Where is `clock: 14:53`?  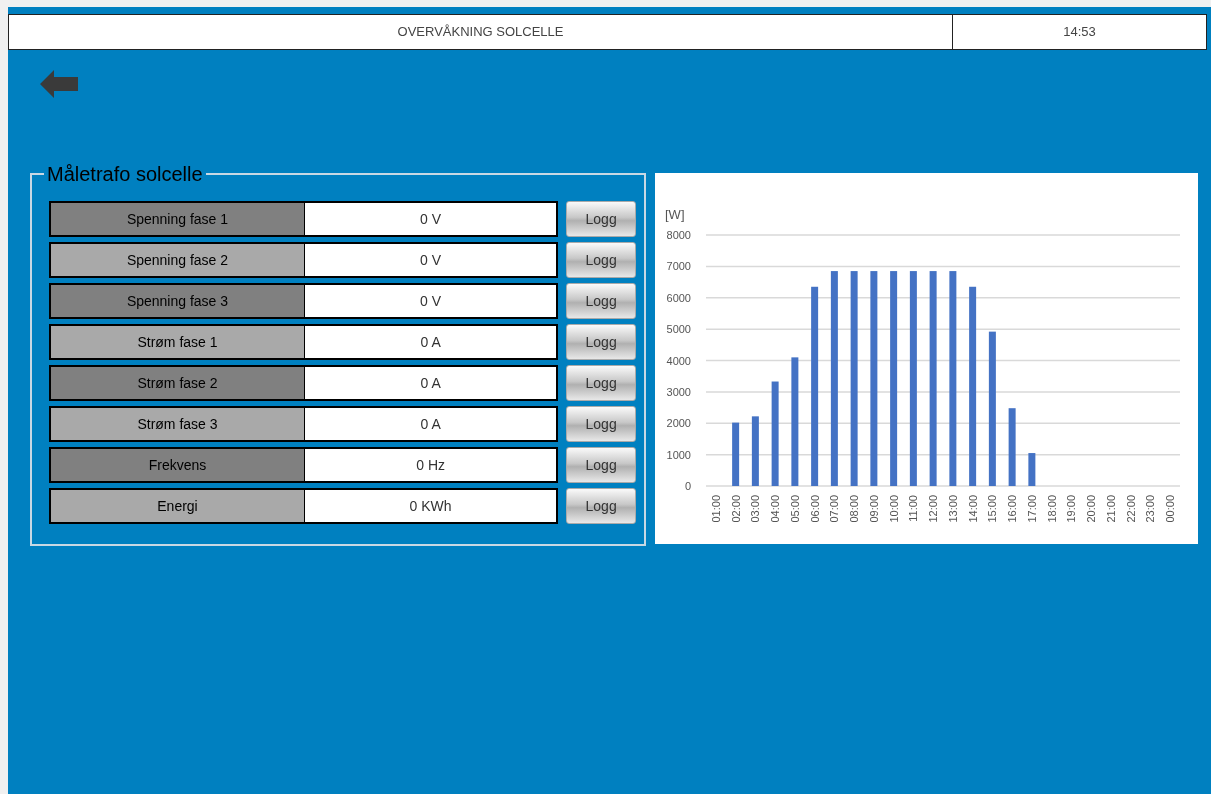
clock: 14:53 is located at coordinates (1079, 32).